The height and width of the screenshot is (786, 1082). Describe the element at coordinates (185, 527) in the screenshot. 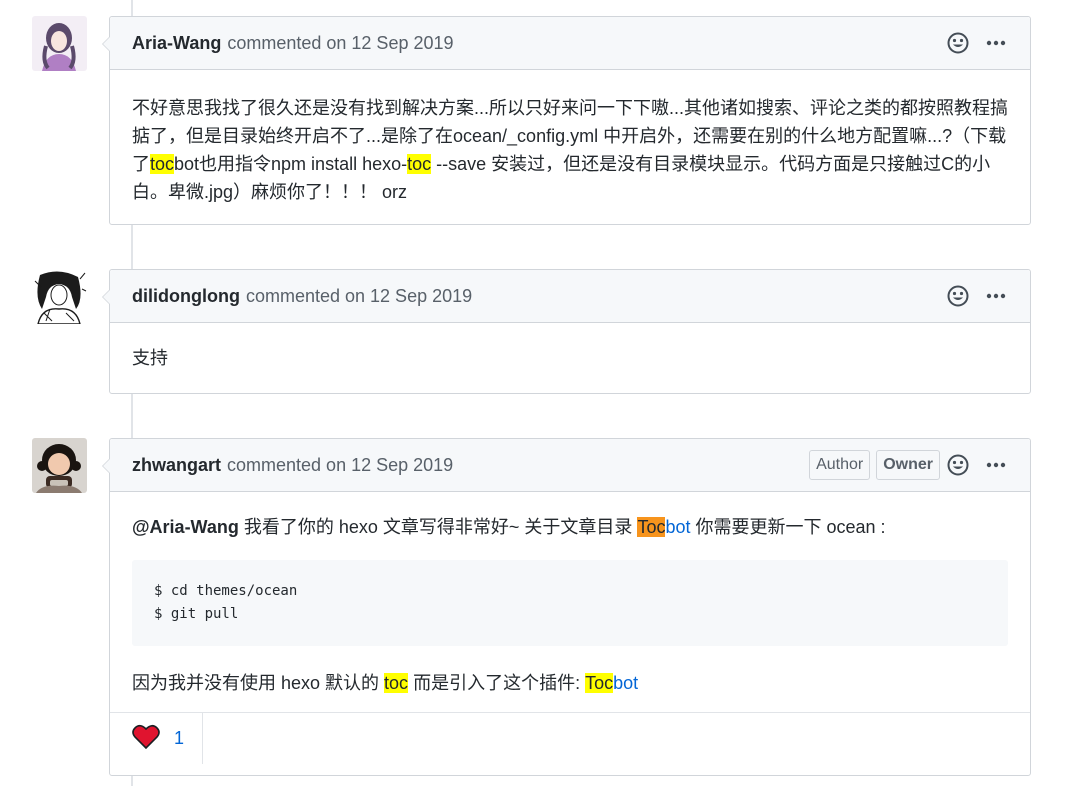

I see `user-mention: @Aria-Wang` at that location.